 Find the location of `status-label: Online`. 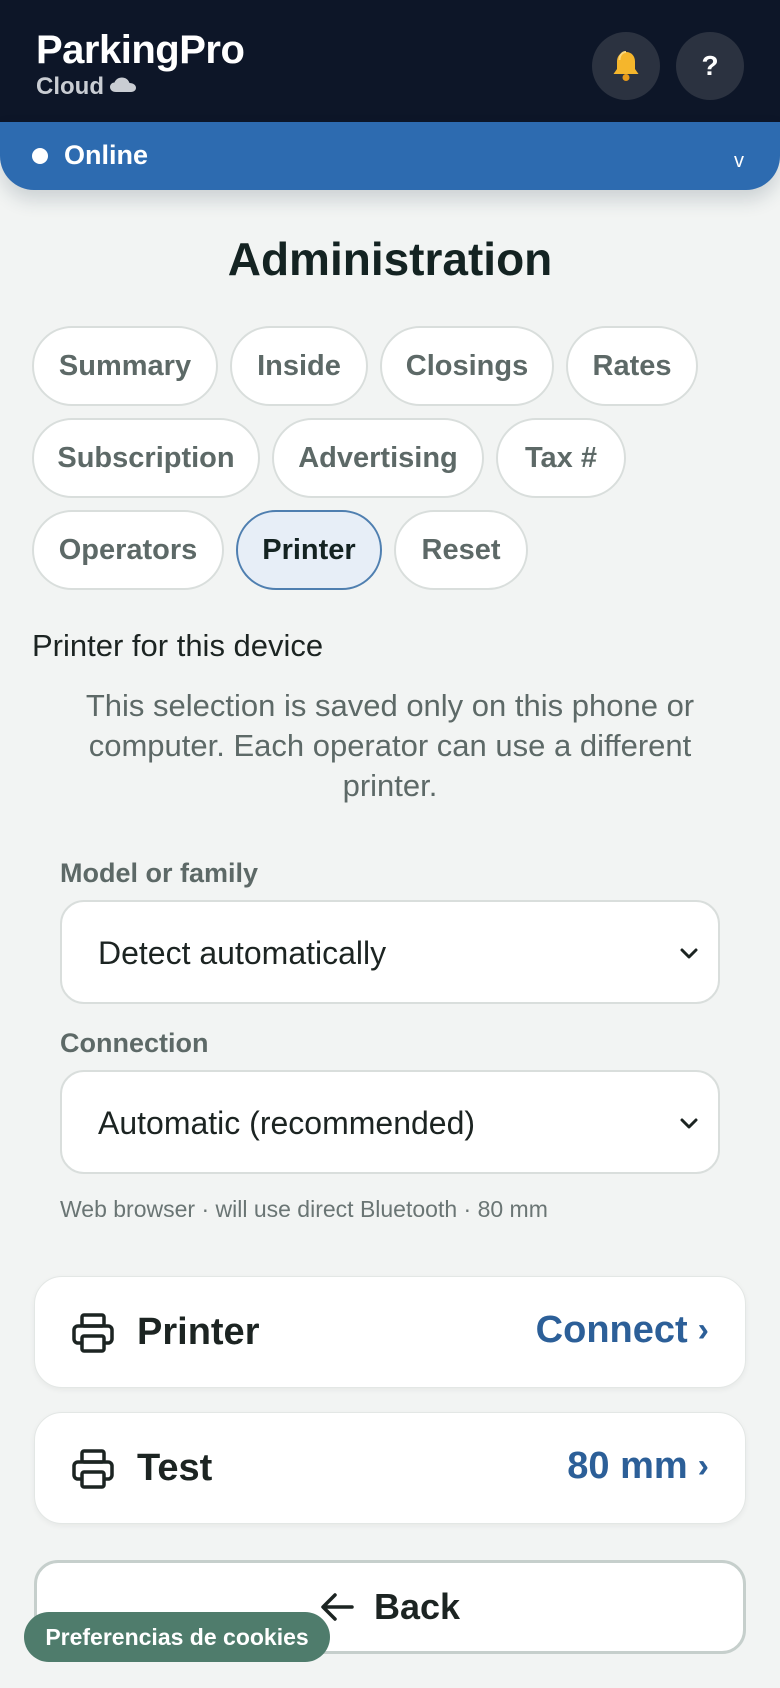

status-label: Online is located at coordinates (106, 155).